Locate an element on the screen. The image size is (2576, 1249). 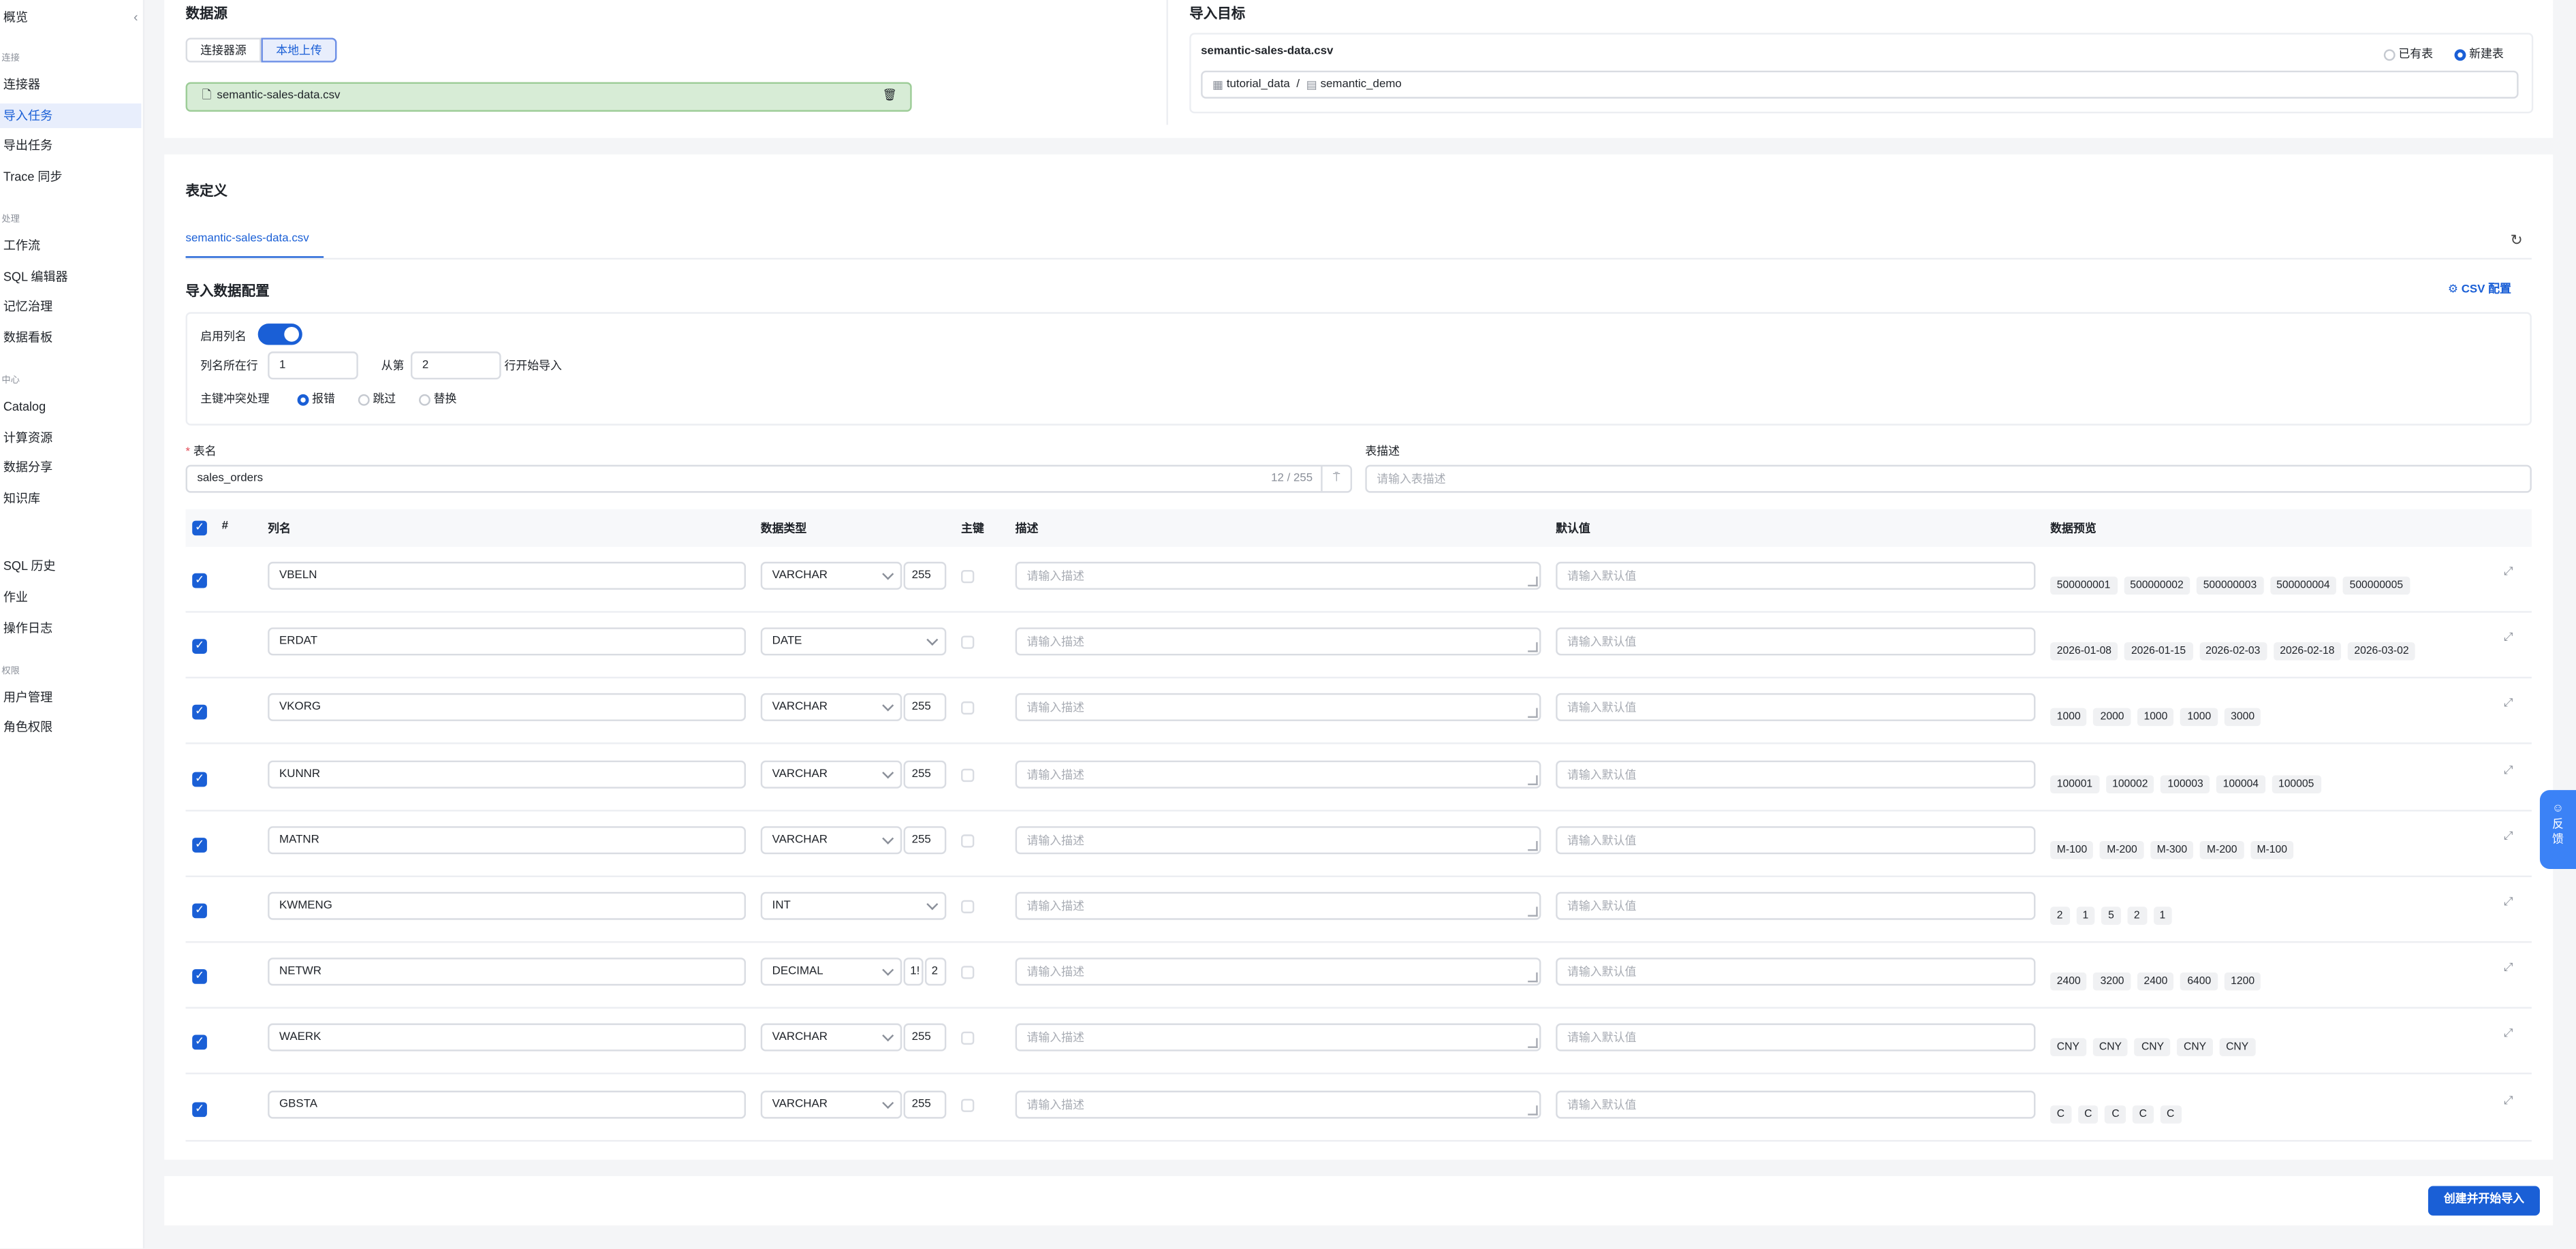
column-name-input: MATNR is located at coordinates (507, 841).